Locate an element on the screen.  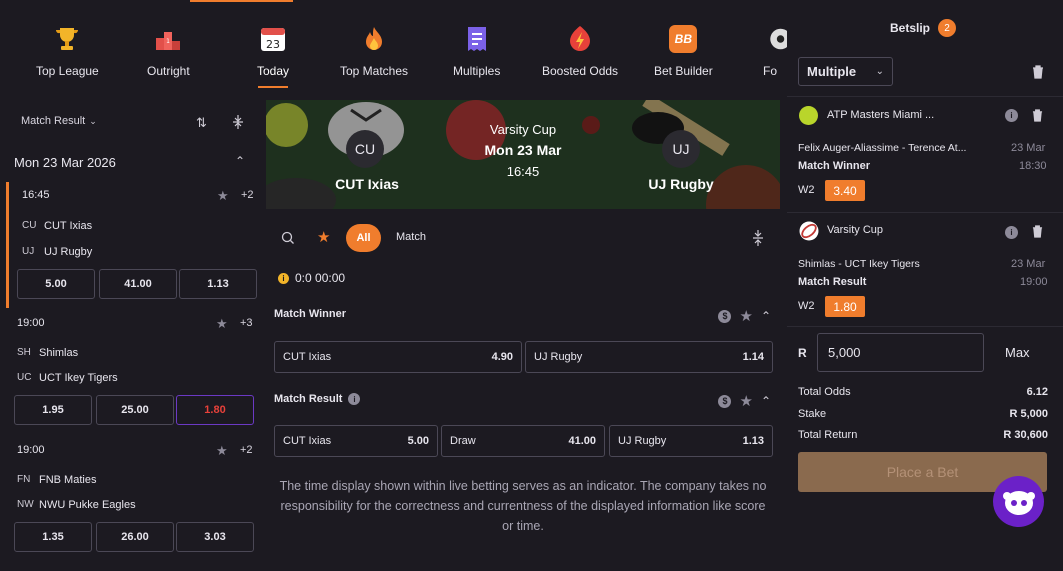
match-time: 16:45 is located at coordinates (36, 195).